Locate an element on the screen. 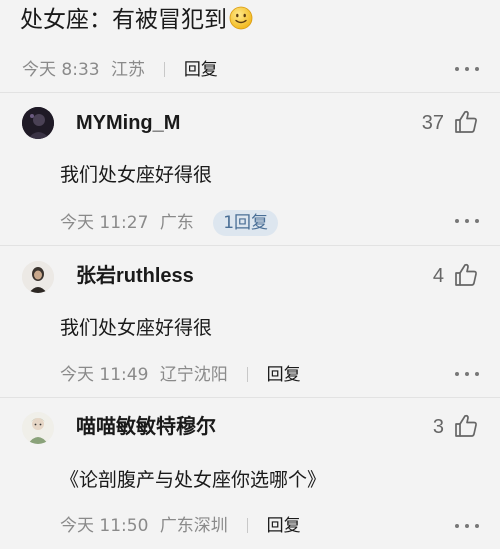 This screenshot has width=500, height=549. smiley-face-icon is located at coordinates (241, 18).